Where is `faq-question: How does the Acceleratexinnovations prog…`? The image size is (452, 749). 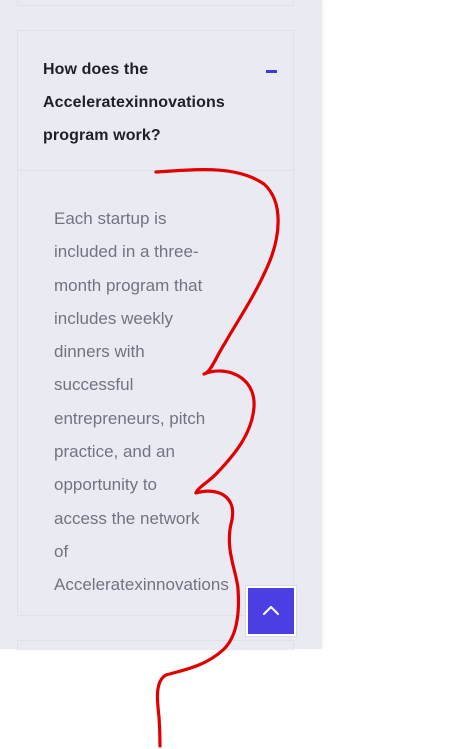
faq-question: How does the Acceleratexinnovations prog… is located at coordinates (138, 102).